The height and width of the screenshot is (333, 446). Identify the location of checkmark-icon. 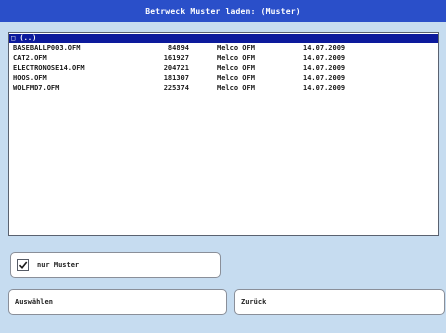
(23, 265).